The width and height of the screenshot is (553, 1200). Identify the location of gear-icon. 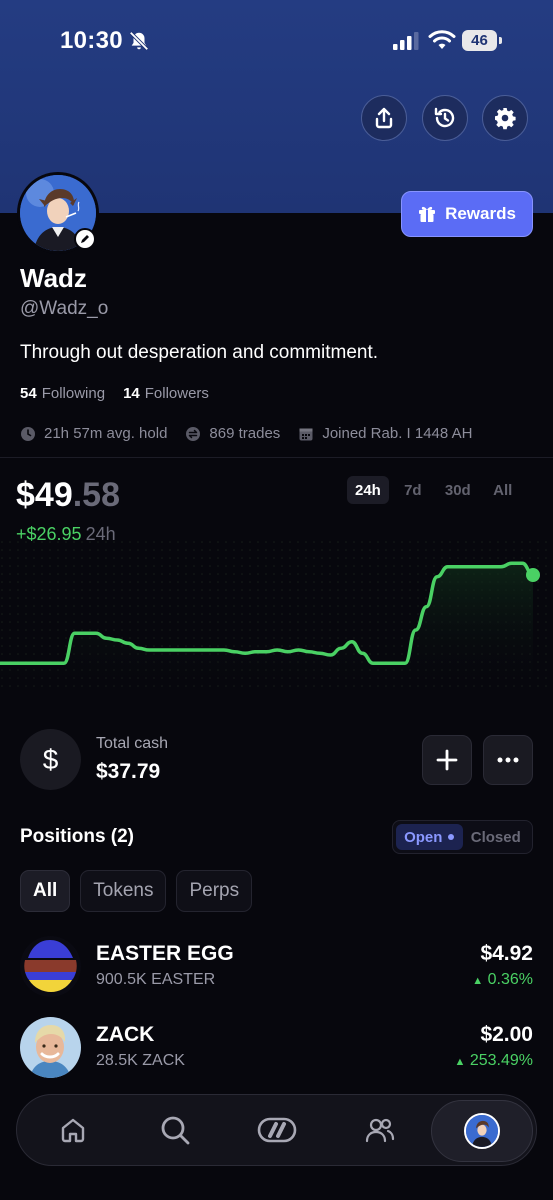
(505, 119).